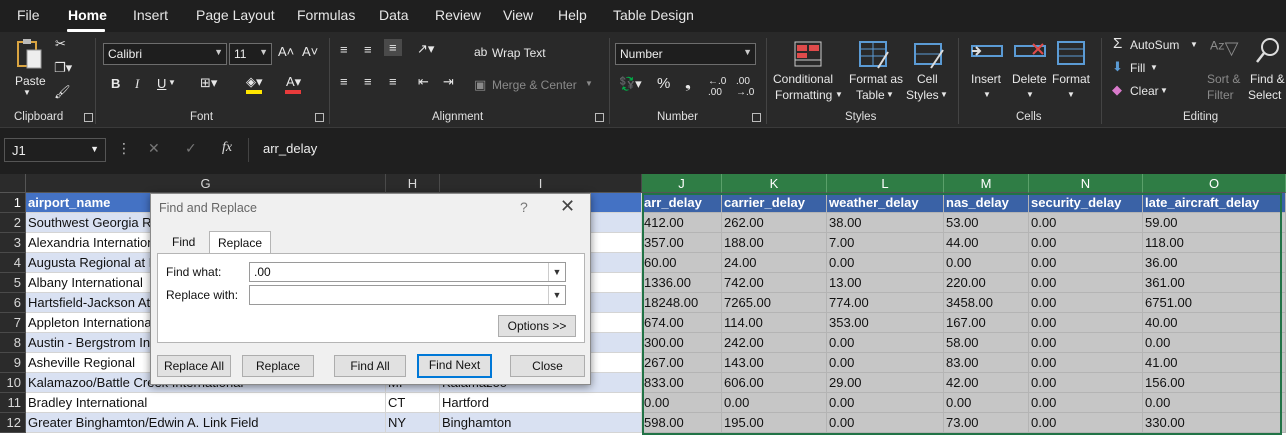  I want to click on align-left-icon: ≡, so click(344, 81).